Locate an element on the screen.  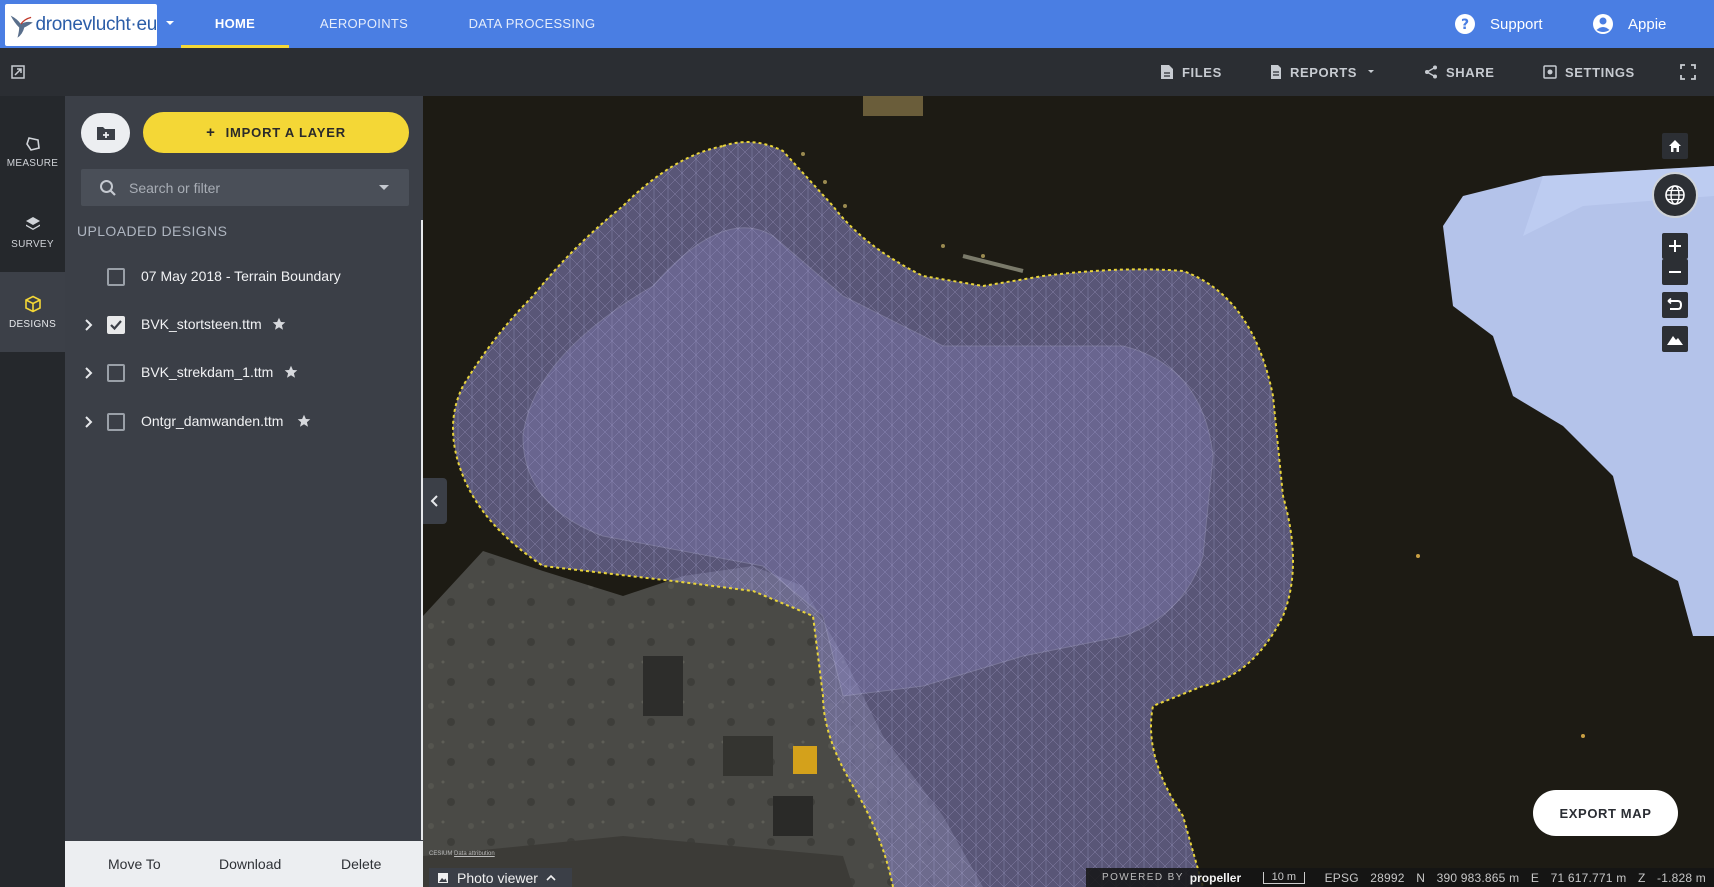
plus-icon: + is located at coordinates (211, 132).